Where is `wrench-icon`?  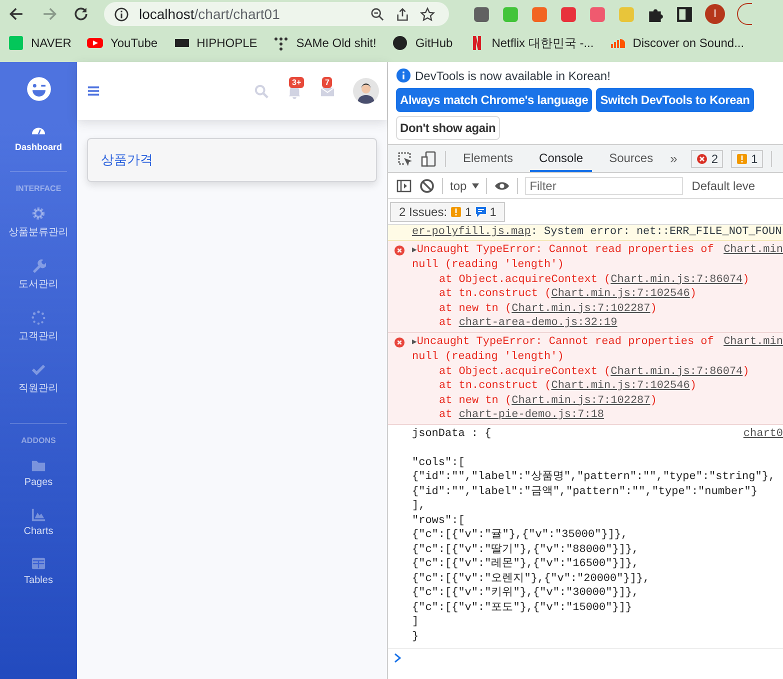
wrench-icon is located at coordinates (38, 265).